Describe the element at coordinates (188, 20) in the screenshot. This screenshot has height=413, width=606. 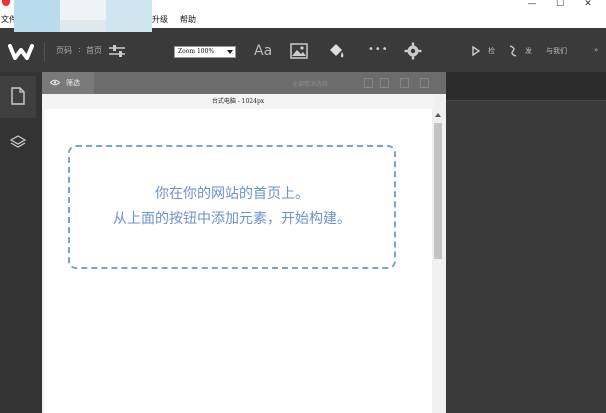
I see `menu-help: 帮助` at that location.